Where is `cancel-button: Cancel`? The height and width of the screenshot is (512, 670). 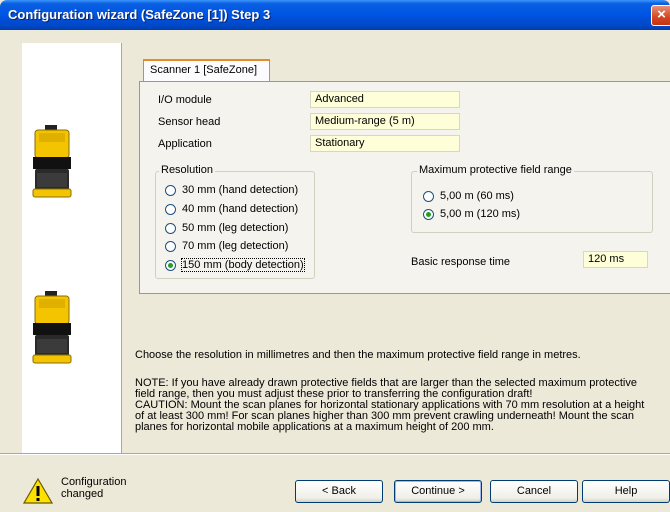
cancel-button: Cancel is located at coordinates (534, 491).